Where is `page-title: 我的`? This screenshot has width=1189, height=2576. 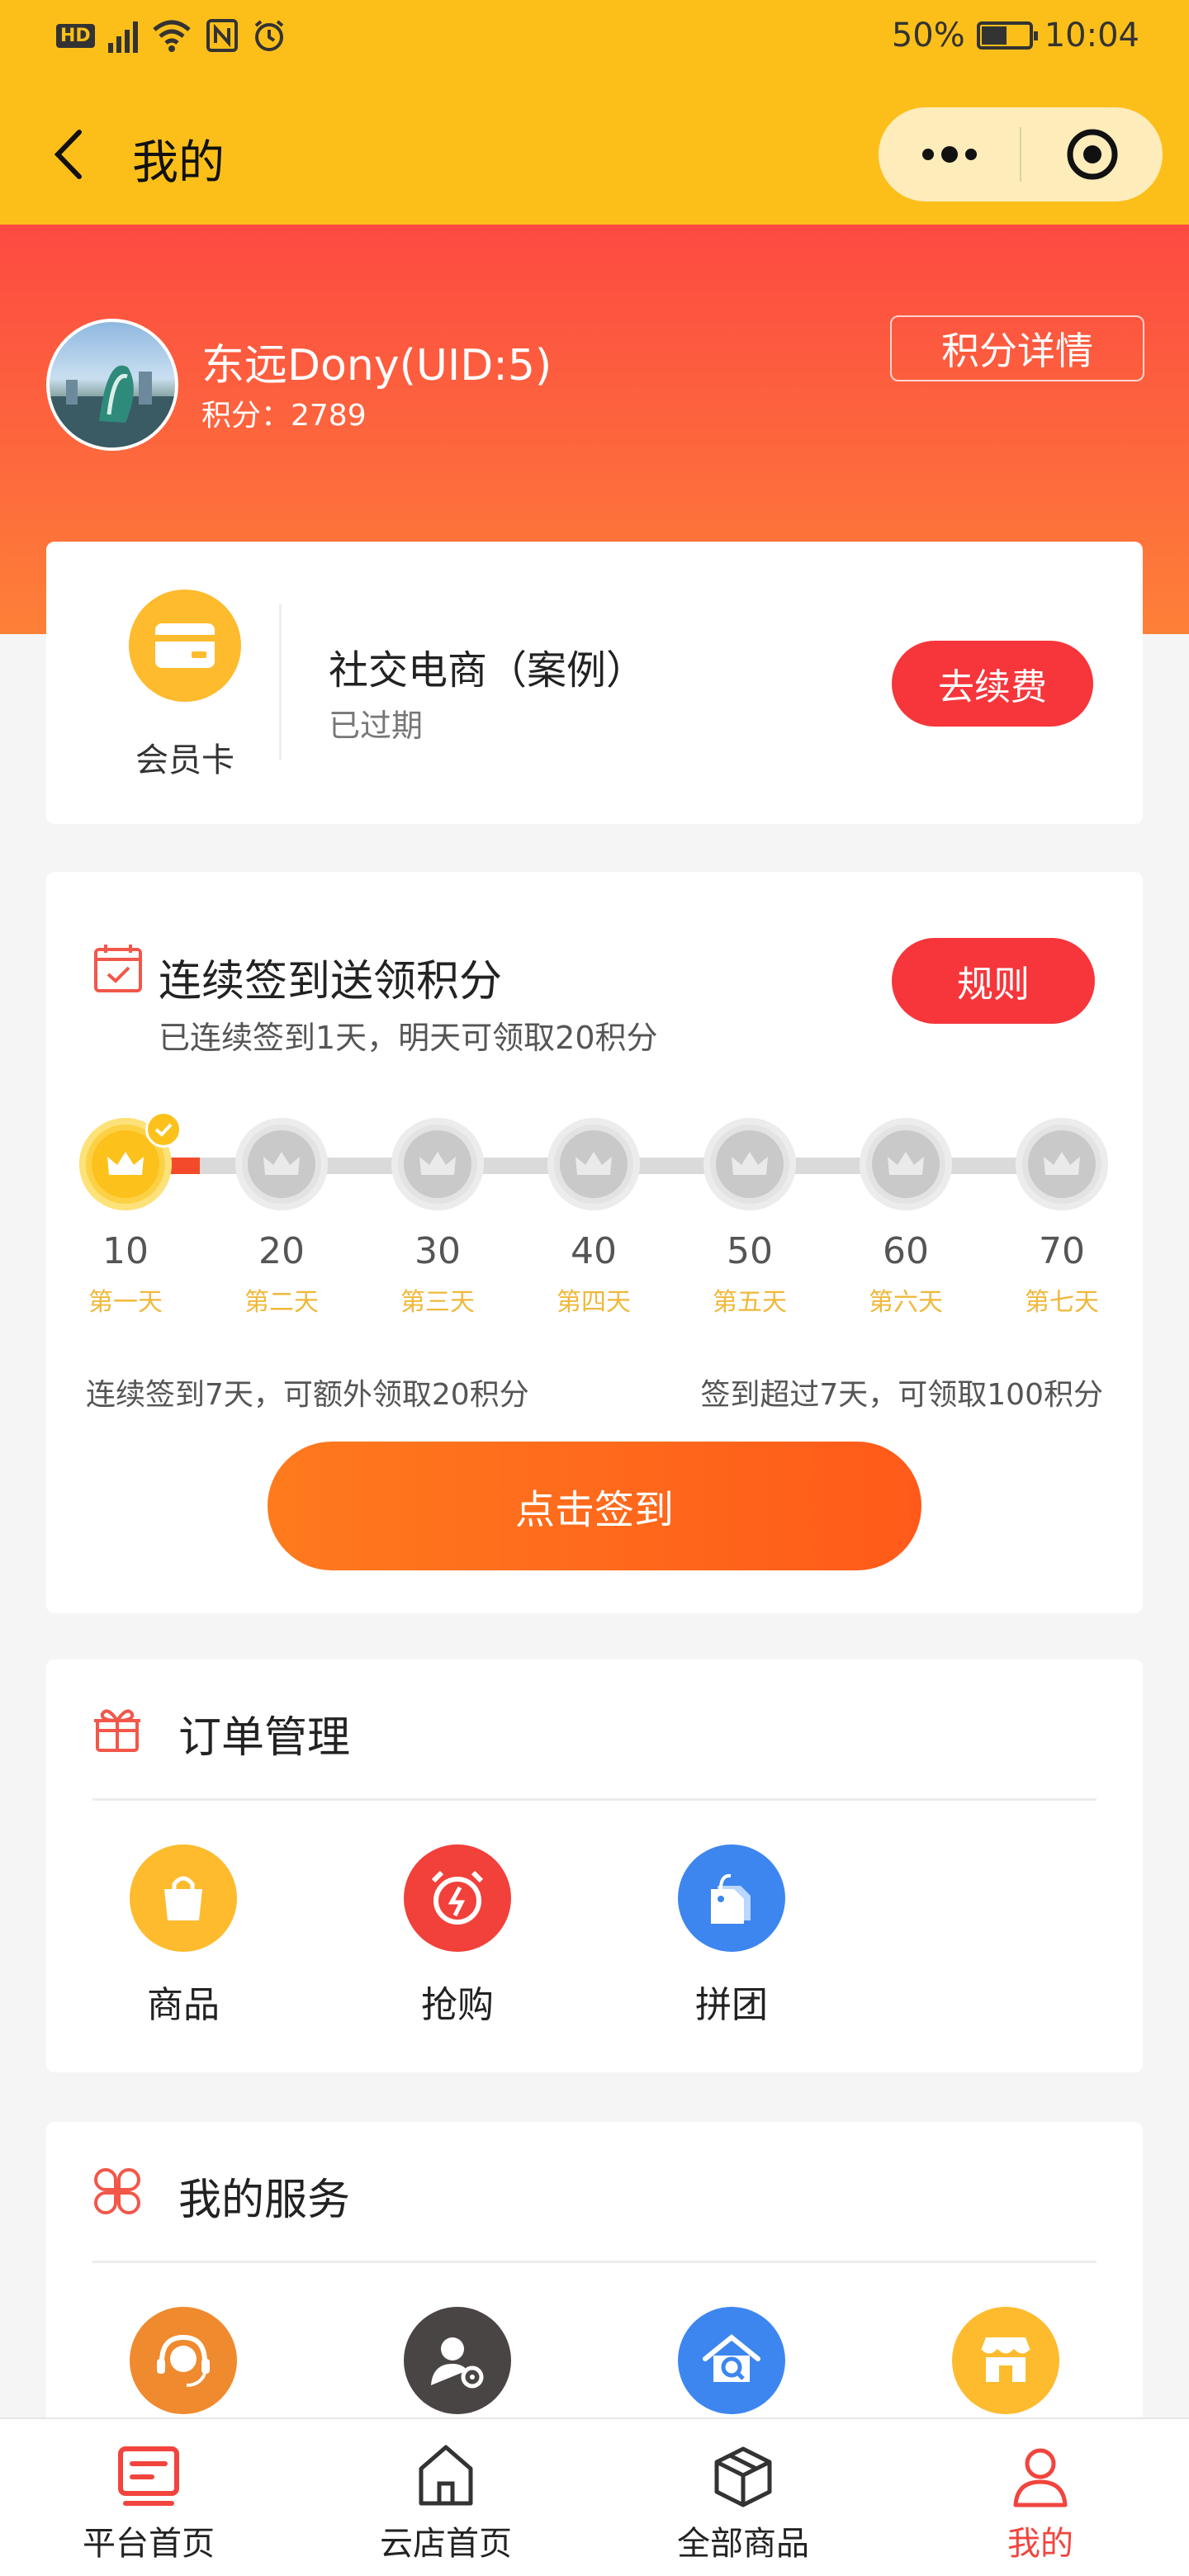
page-title: 我的 is located at coordinates (178, 163).